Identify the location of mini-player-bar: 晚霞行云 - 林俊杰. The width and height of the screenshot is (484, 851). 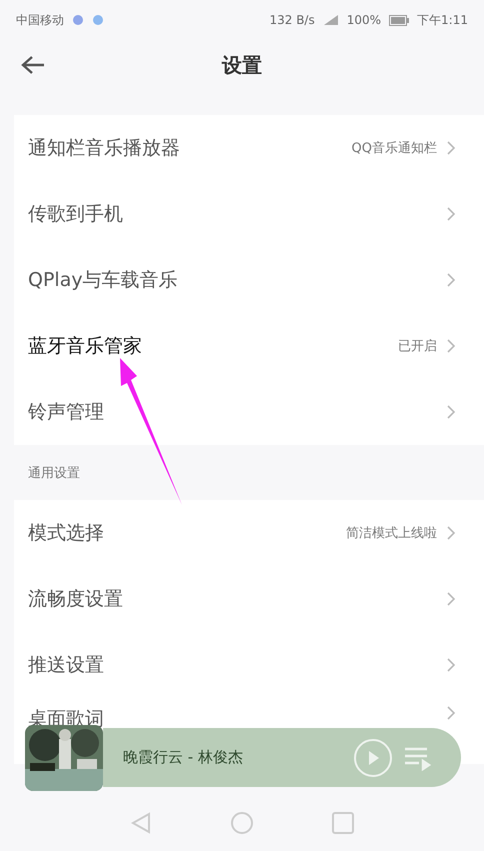
(282, 757).